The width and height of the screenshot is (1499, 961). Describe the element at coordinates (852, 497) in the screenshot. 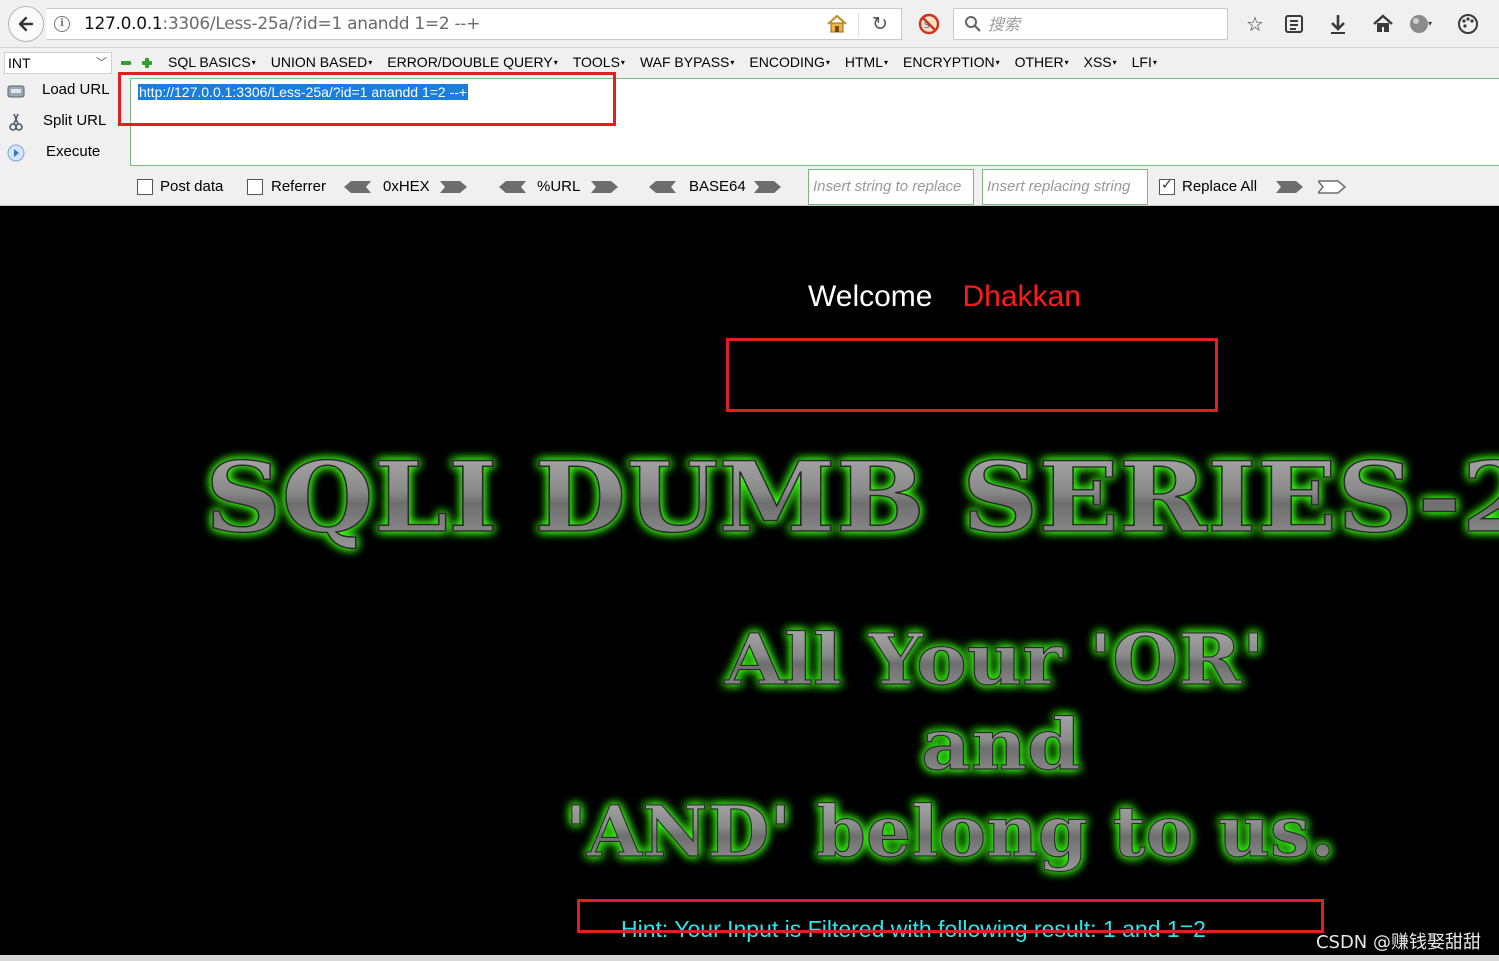

I see `banner-title: SQLI DUMB SERIES-2` at that location.